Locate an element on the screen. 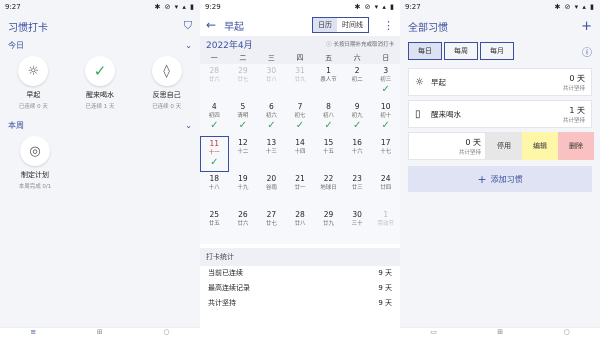 This screenshot has width=600, height=337. habit-item: ☼ 早起 已连续 0 天 is located at coordinates (33, 83).